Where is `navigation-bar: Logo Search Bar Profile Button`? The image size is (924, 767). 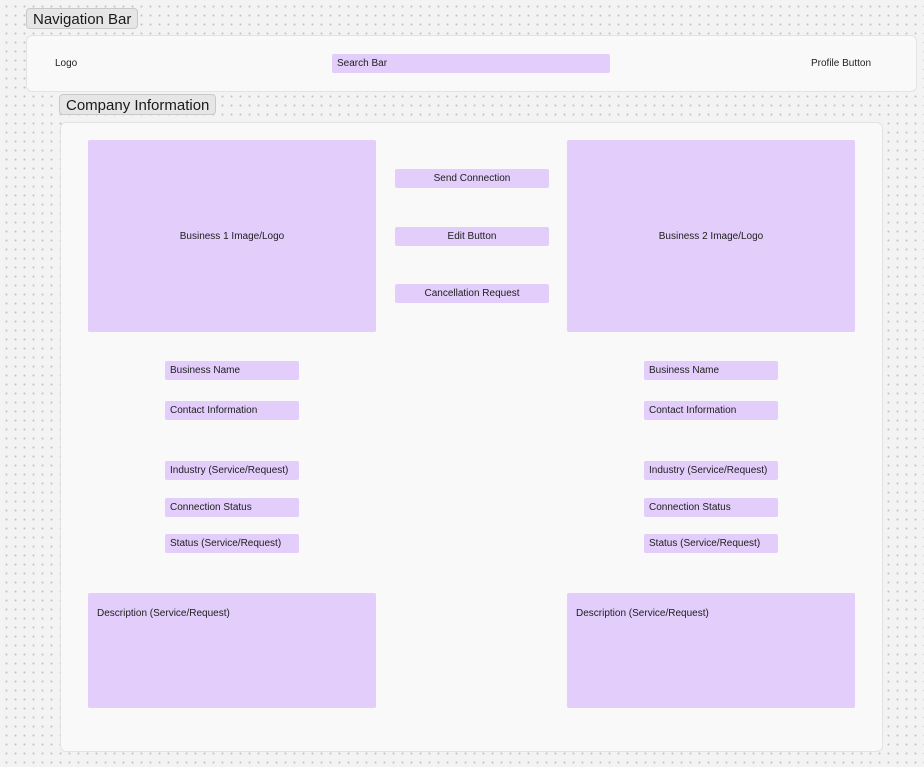 navigation-bar: Logo Search Bar Profile Button is located at coordinates (471, 63).